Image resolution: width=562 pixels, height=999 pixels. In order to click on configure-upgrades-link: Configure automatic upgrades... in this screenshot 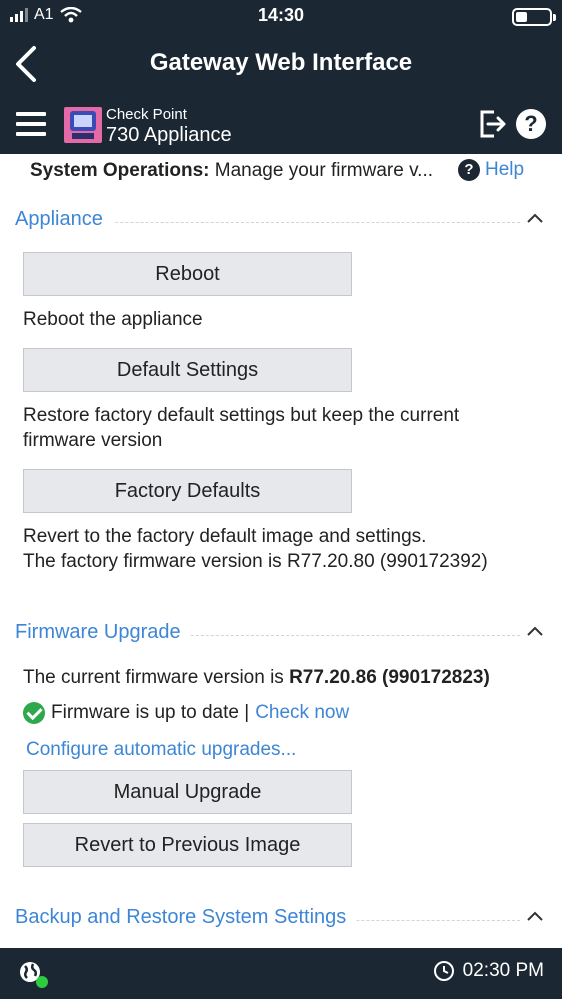, I will do `click(161, 749)`.